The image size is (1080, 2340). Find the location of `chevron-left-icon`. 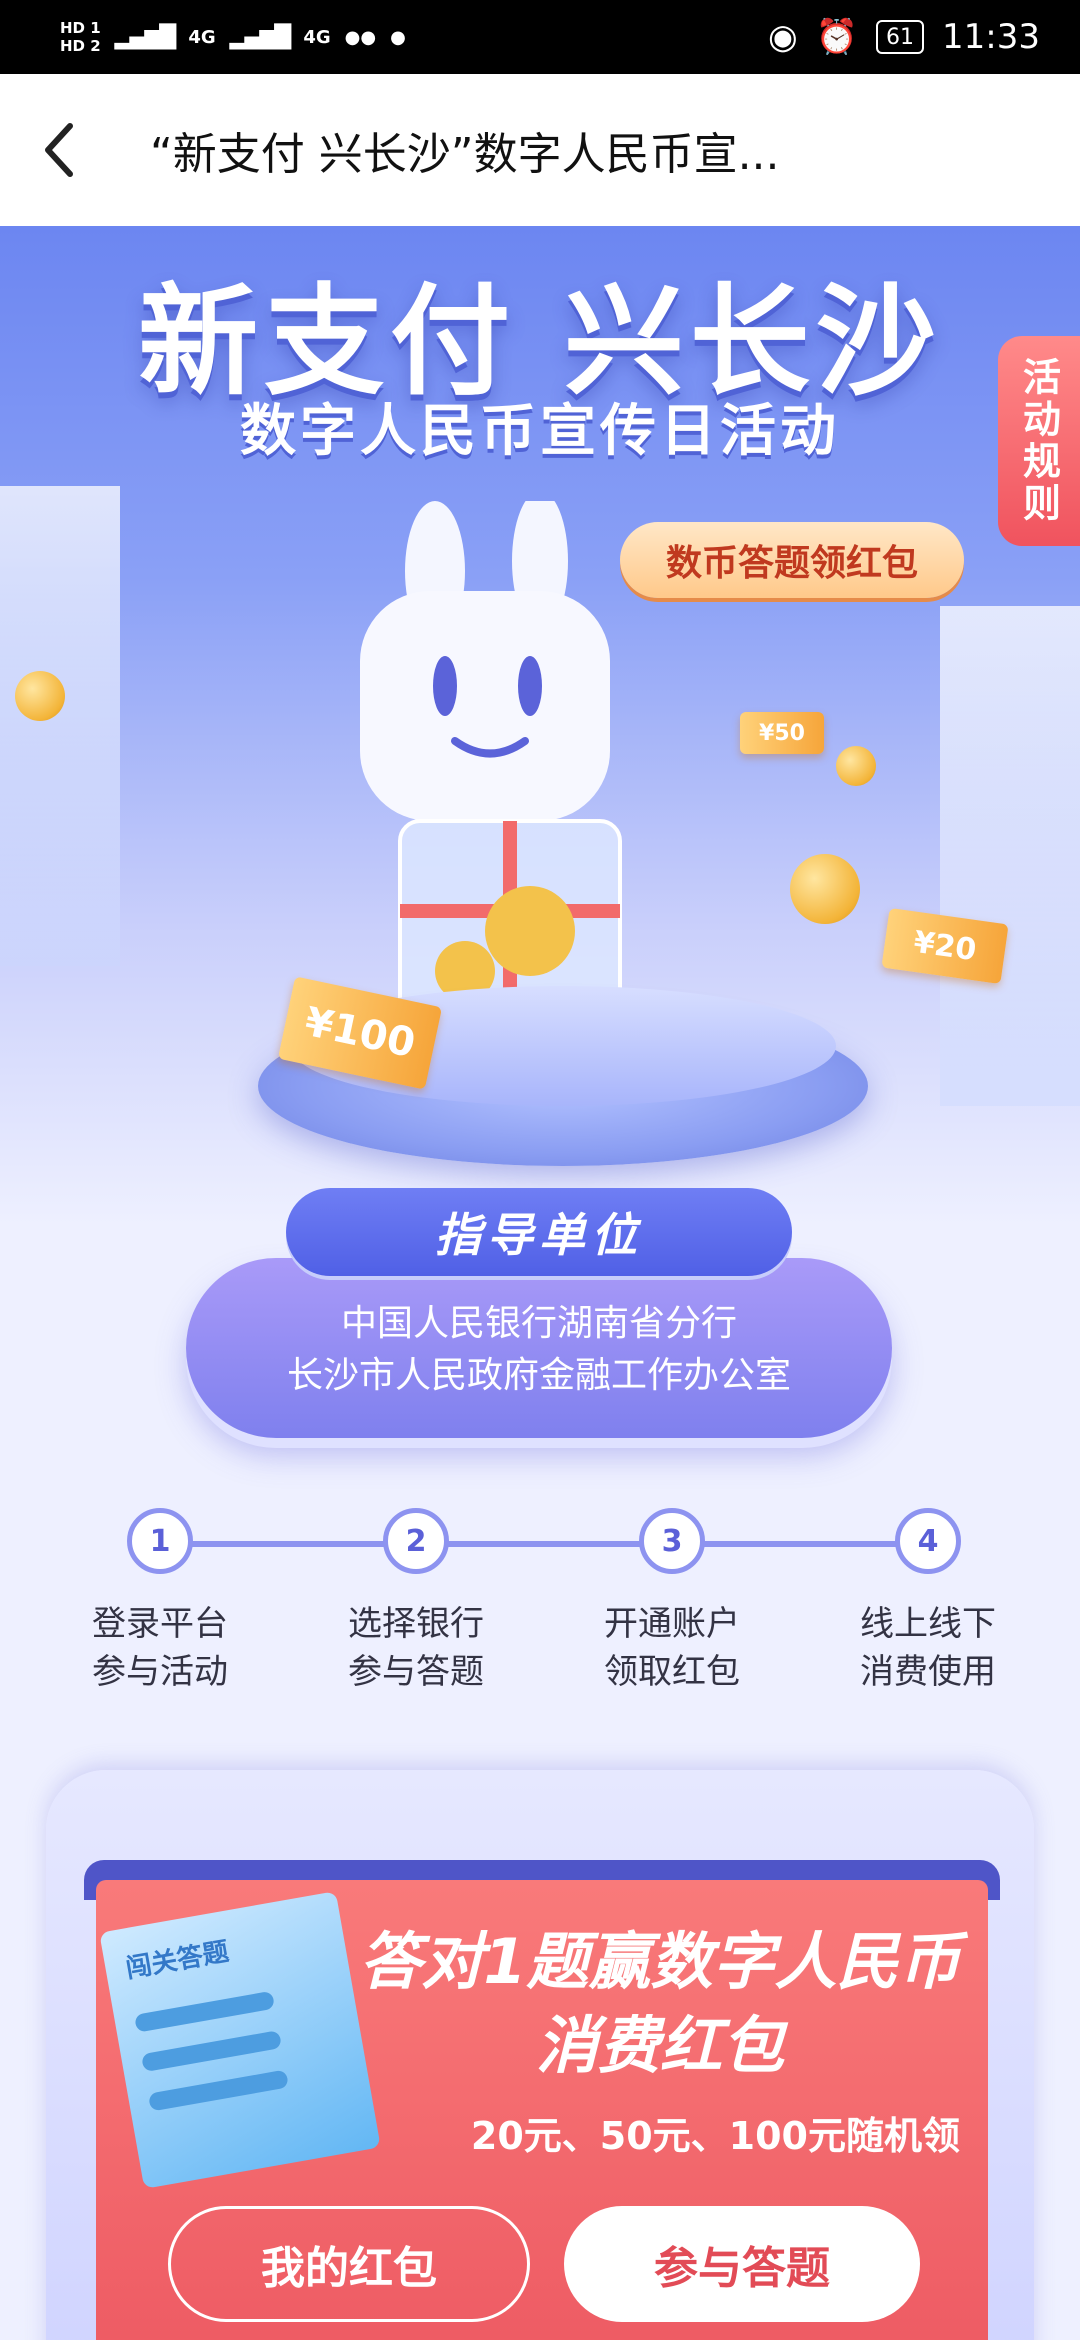

chevron-left-icon is located at coordinates (59, 150).